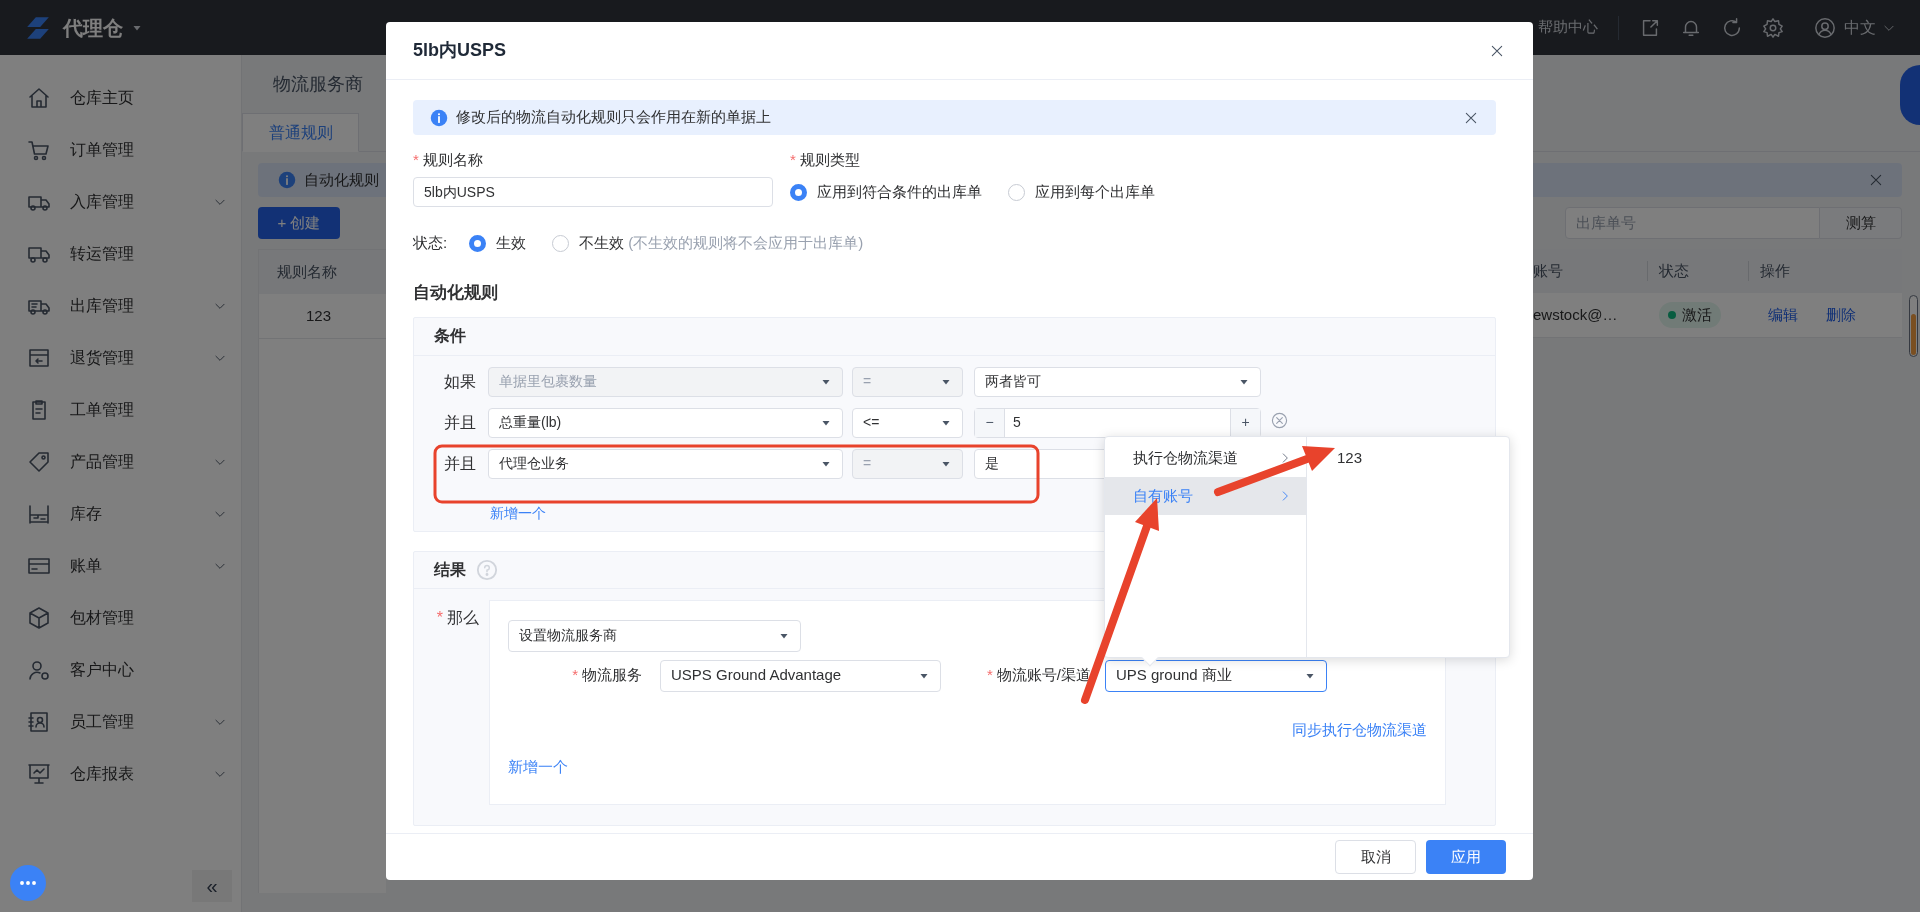  What do you see at coordinates (307, 271) in the screenshot?
I see `column-header: 规则名称` at bounding box center [307, 271].